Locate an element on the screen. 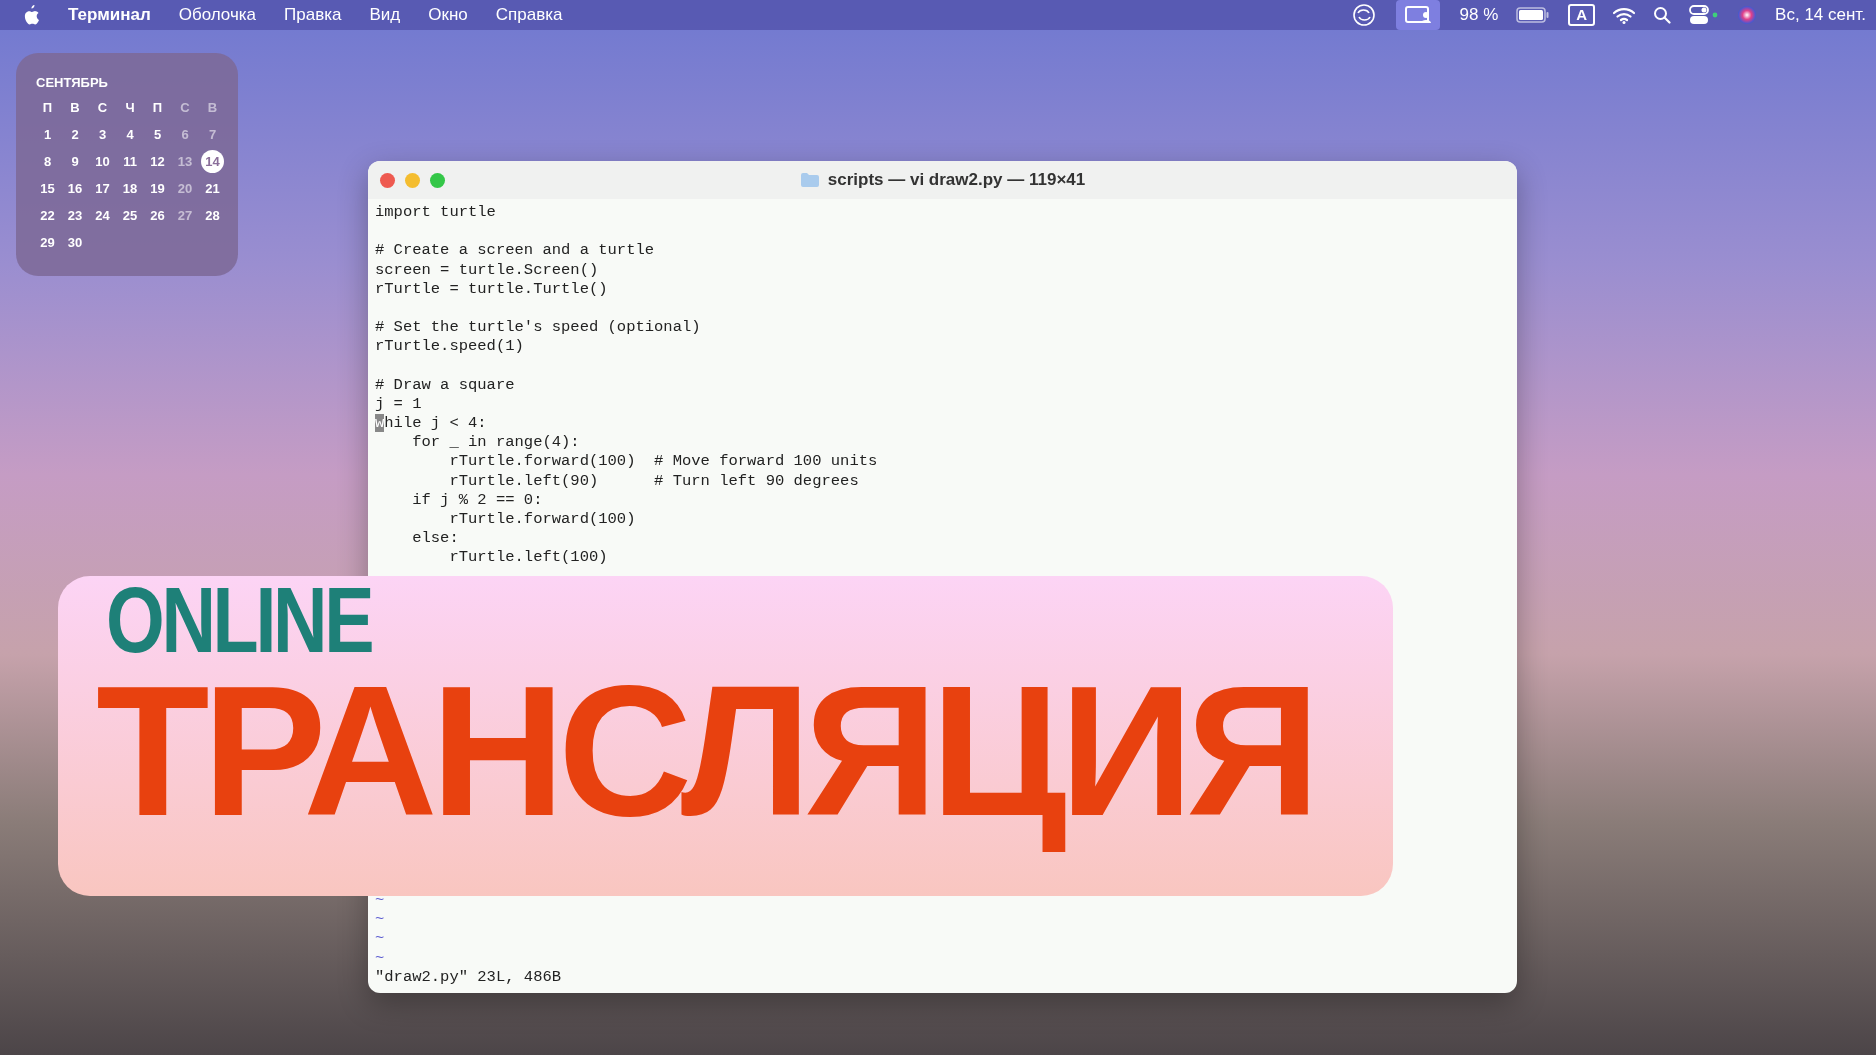 This screenshot has height=1055, width=1876. code-line: for _ in range(4): is located at coordinates (495, 442).